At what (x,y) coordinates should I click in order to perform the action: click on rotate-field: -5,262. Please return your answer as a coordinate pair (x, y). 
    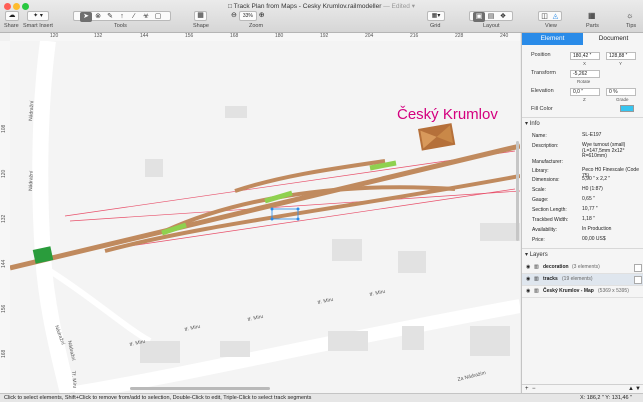
    Looking at the image, I should click on (585, 74).